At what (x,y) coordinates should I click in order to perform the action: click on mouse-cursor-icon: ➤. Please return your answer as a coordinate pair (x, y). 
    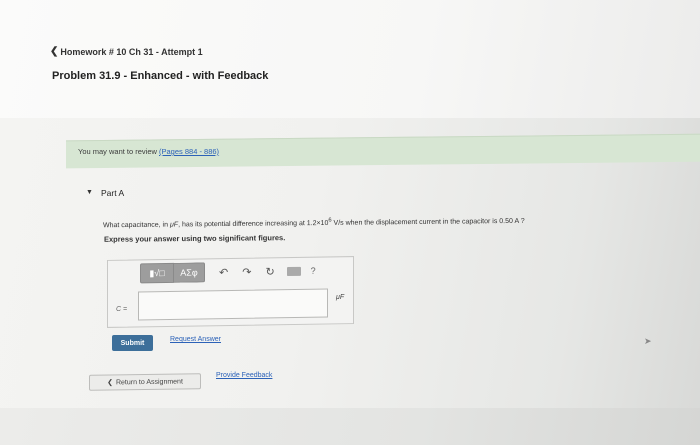
    Looking at the image, I should click on (648, 341).